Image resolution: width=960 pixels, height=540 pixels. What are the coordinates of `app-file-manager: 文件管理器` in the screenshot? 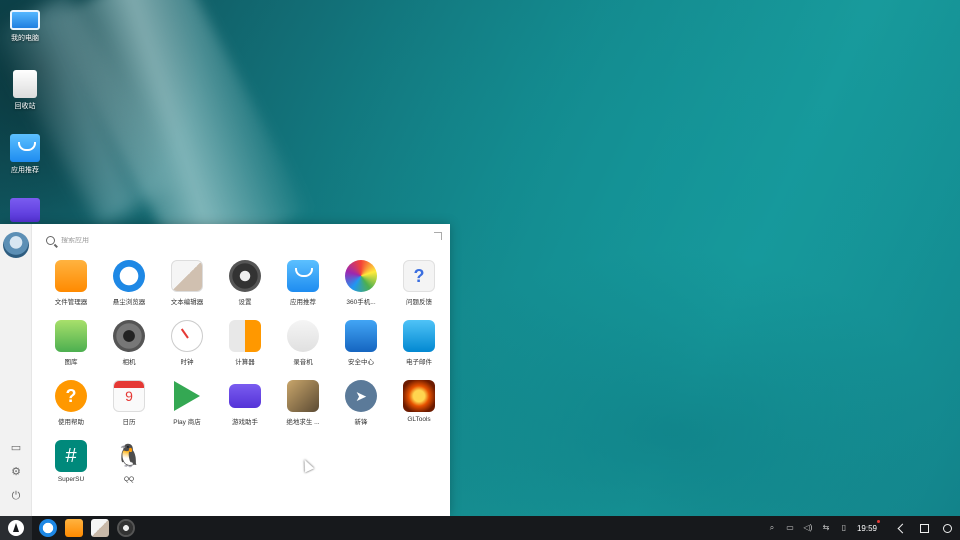 It's located at (71, 290).